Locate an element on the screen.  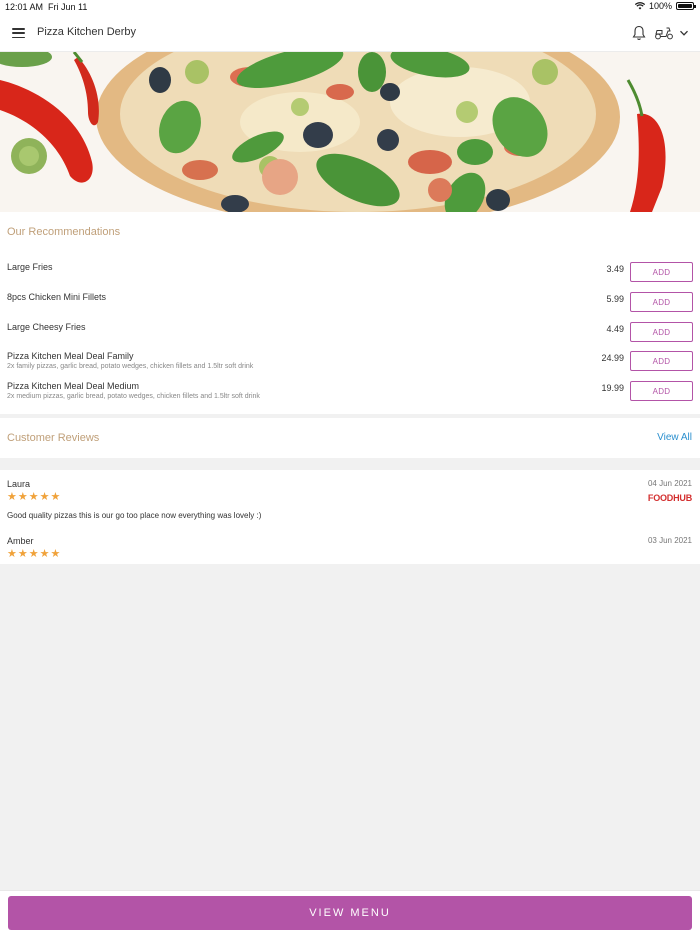
item-price: 4.49 is located at coordinates (615, 329).